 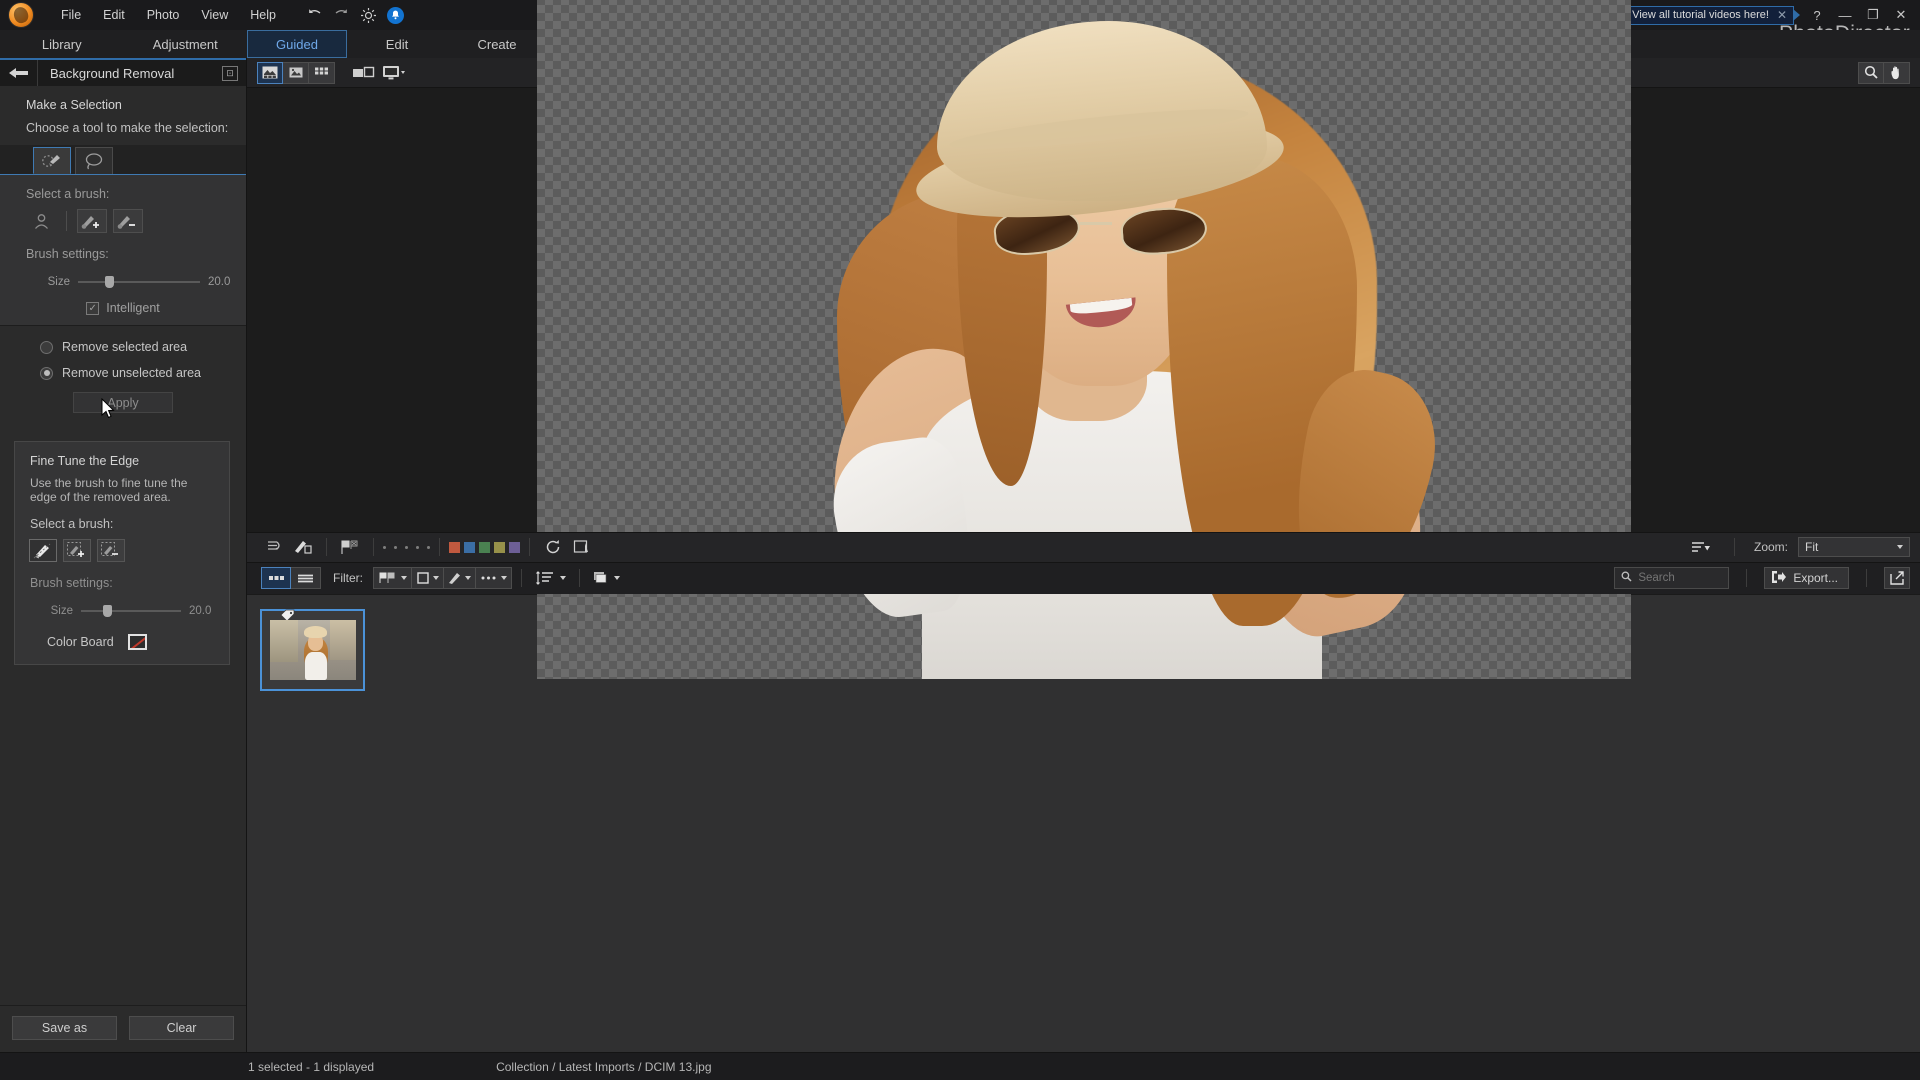 What do you see at coordinates (71, 15) in the screenshot?
I see `menu-file: File` at bounding box center [71, 15].